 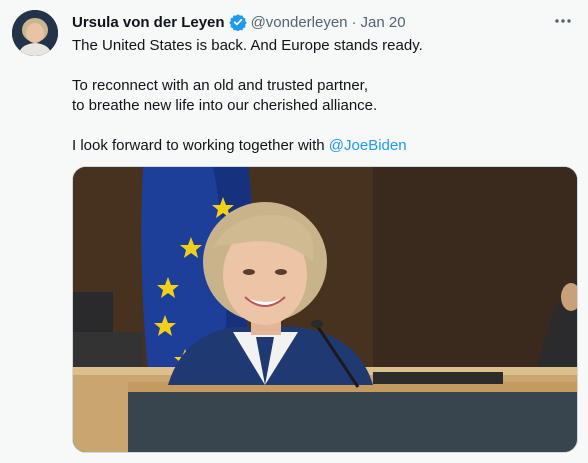 What do you see at coordinates (368, 145) in the screenshot?
I see `mention-link: @JoeBiden` at bounding box center [368, 145].